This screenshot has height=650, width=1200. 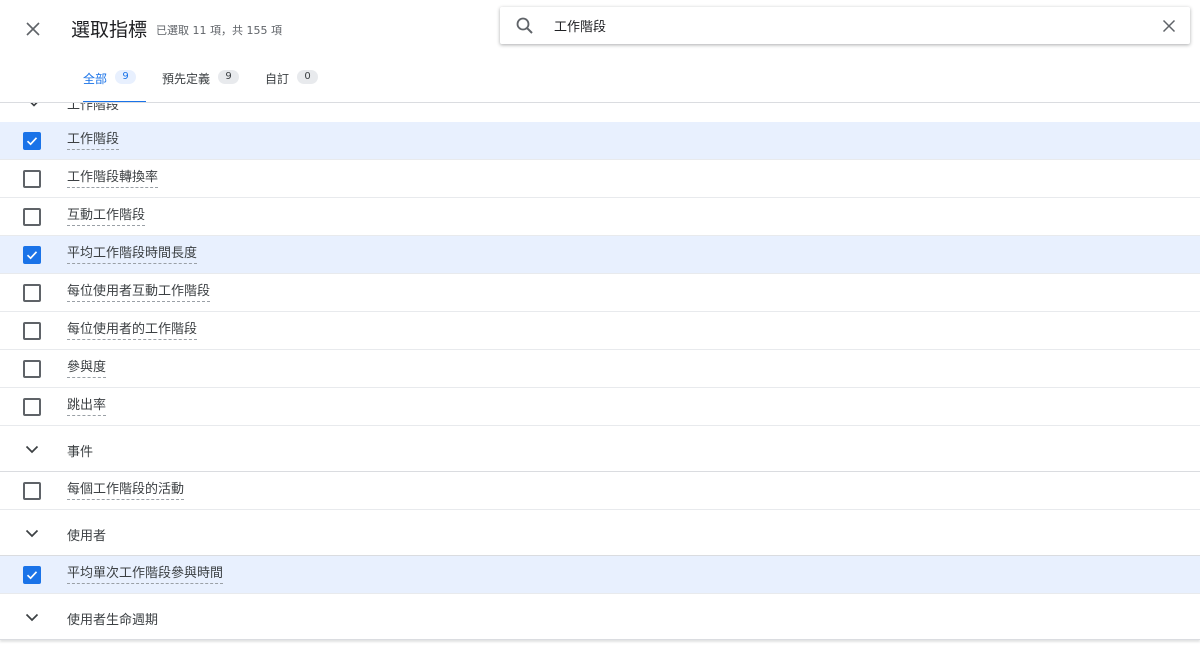 I want to click on close-icon, so click(x=33, y=29).